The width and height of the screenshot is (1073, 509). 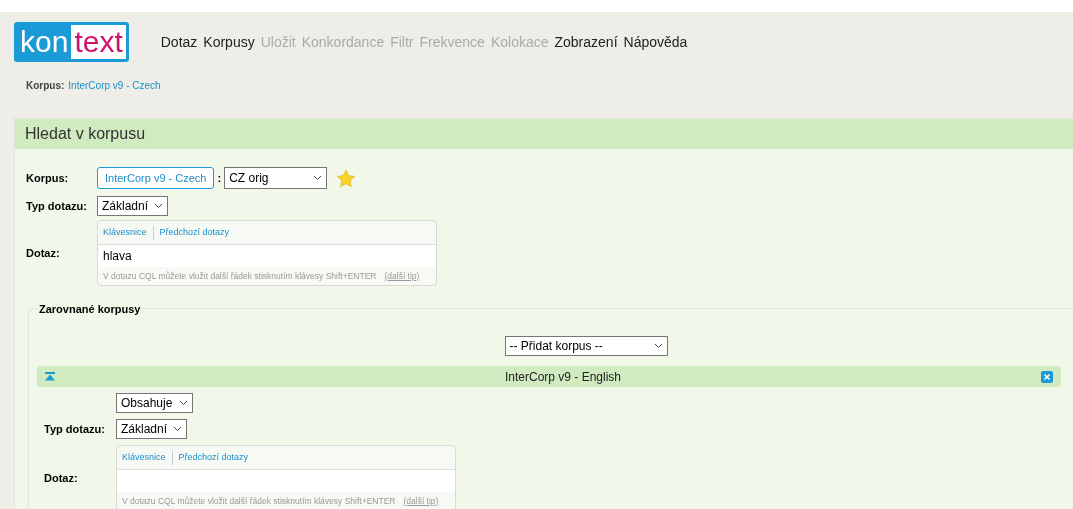 I want to click on nav-item: Zobrazení, so click(x=586, y=42).